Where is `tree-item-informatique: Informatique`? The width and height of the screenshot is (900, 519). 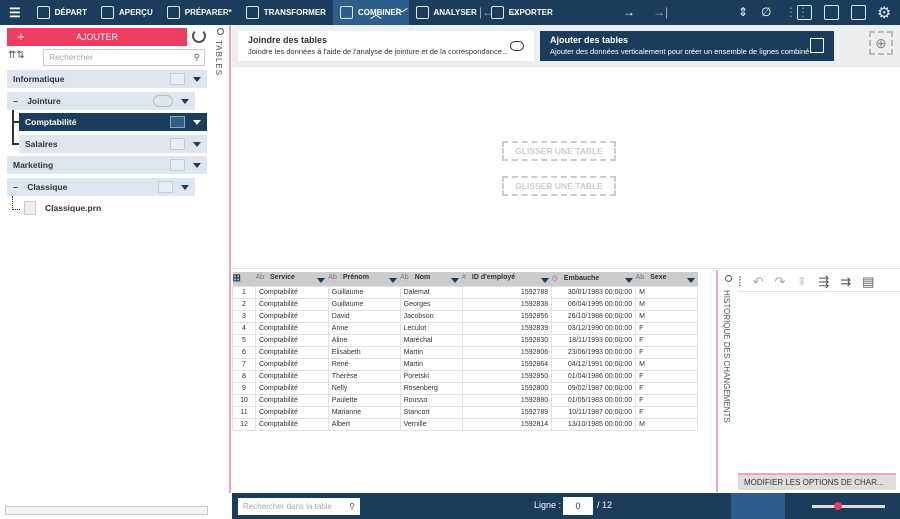
tree-item-informatique: Informatique is located at coordinates (107, 79).